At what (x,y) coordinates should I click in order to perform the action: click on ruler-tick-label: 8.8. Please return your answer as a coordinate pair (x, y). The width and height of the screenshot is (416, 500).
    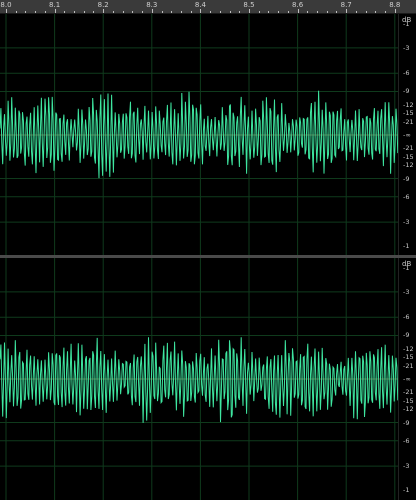
    Looking at the image, I should click on (395, 5).